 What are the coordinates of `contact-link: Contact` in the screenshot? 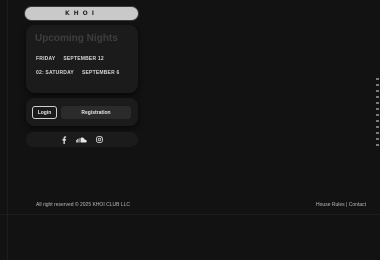 It's located at (357, 205).